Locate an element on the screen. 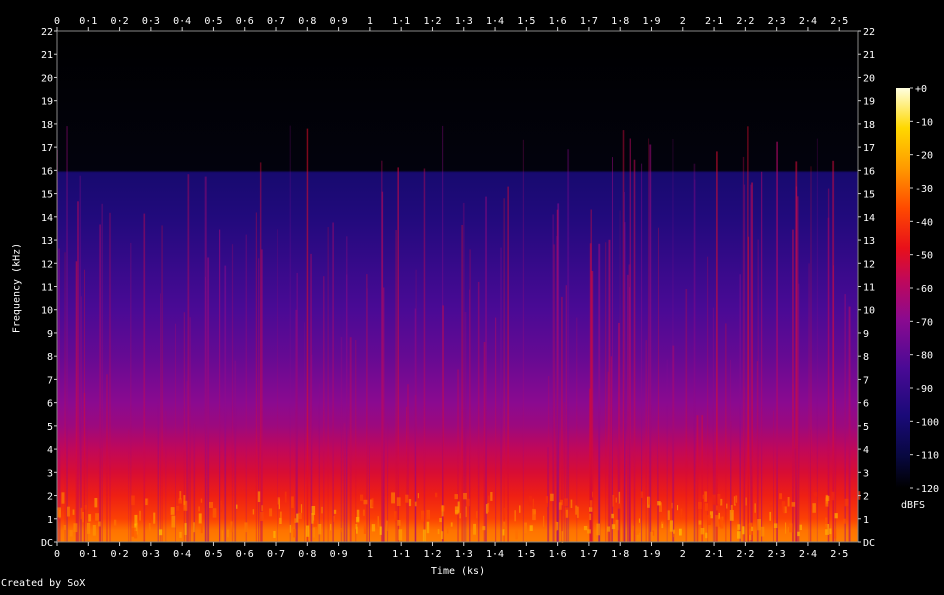 The width and height of the screenshot is (944, 595). y-tick-label-right: 18 is located at coordinates (869, 125).